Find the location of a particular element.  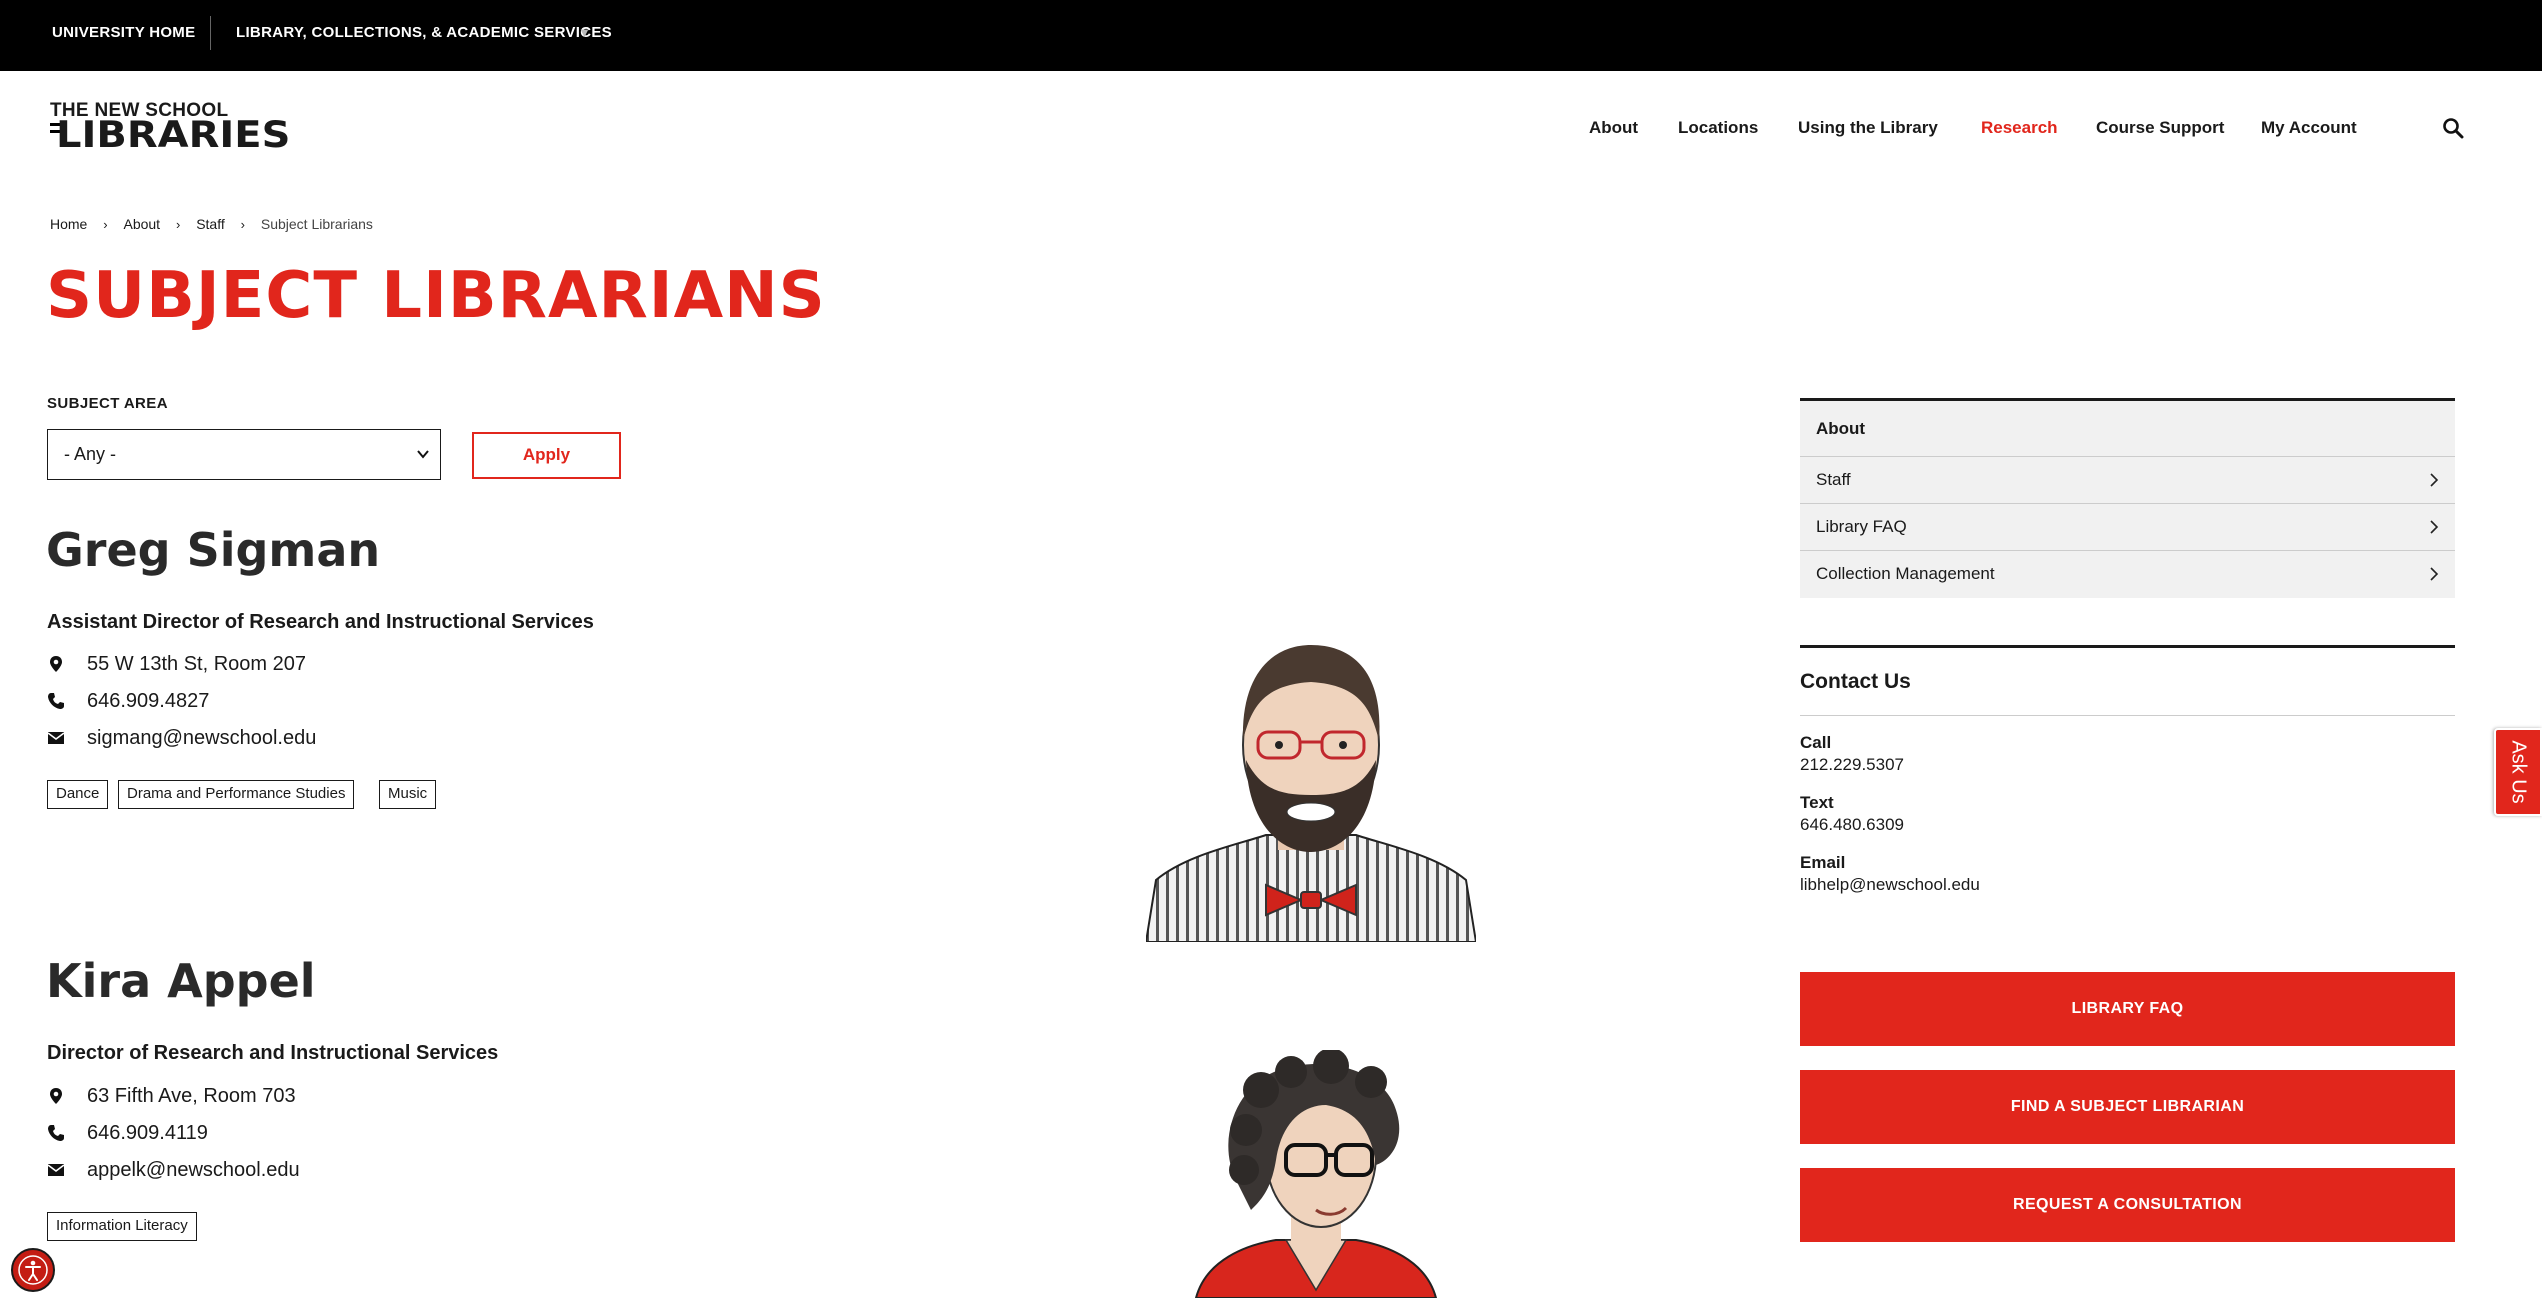

university-home-link: UNIVERSITY HOME is located at coordinates (123, 33).